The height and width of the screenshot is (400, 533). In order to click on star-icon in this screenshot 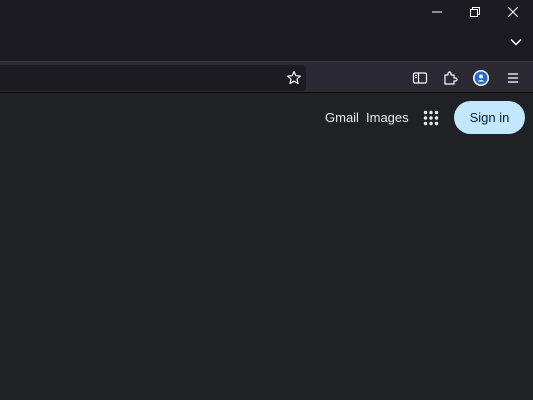, I will do `click(294, 78)`.